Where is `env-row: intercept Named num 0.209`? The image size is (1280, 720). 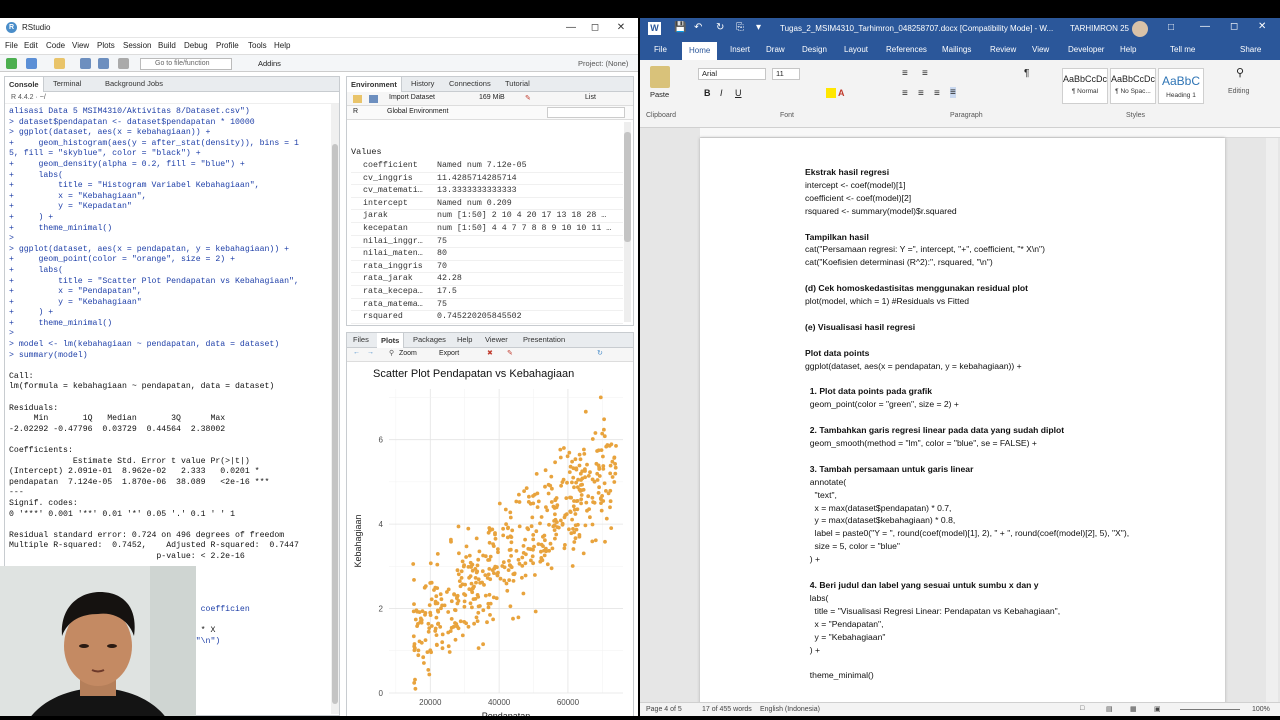 env-row: intercept Named num 0.209 is located at coordinates (487, 204).